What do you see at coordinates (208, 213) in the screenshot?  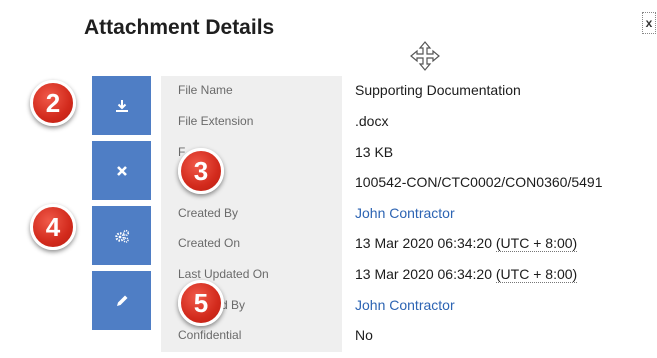 I see `detail-label: Created By` at bounding box center [208, 213].